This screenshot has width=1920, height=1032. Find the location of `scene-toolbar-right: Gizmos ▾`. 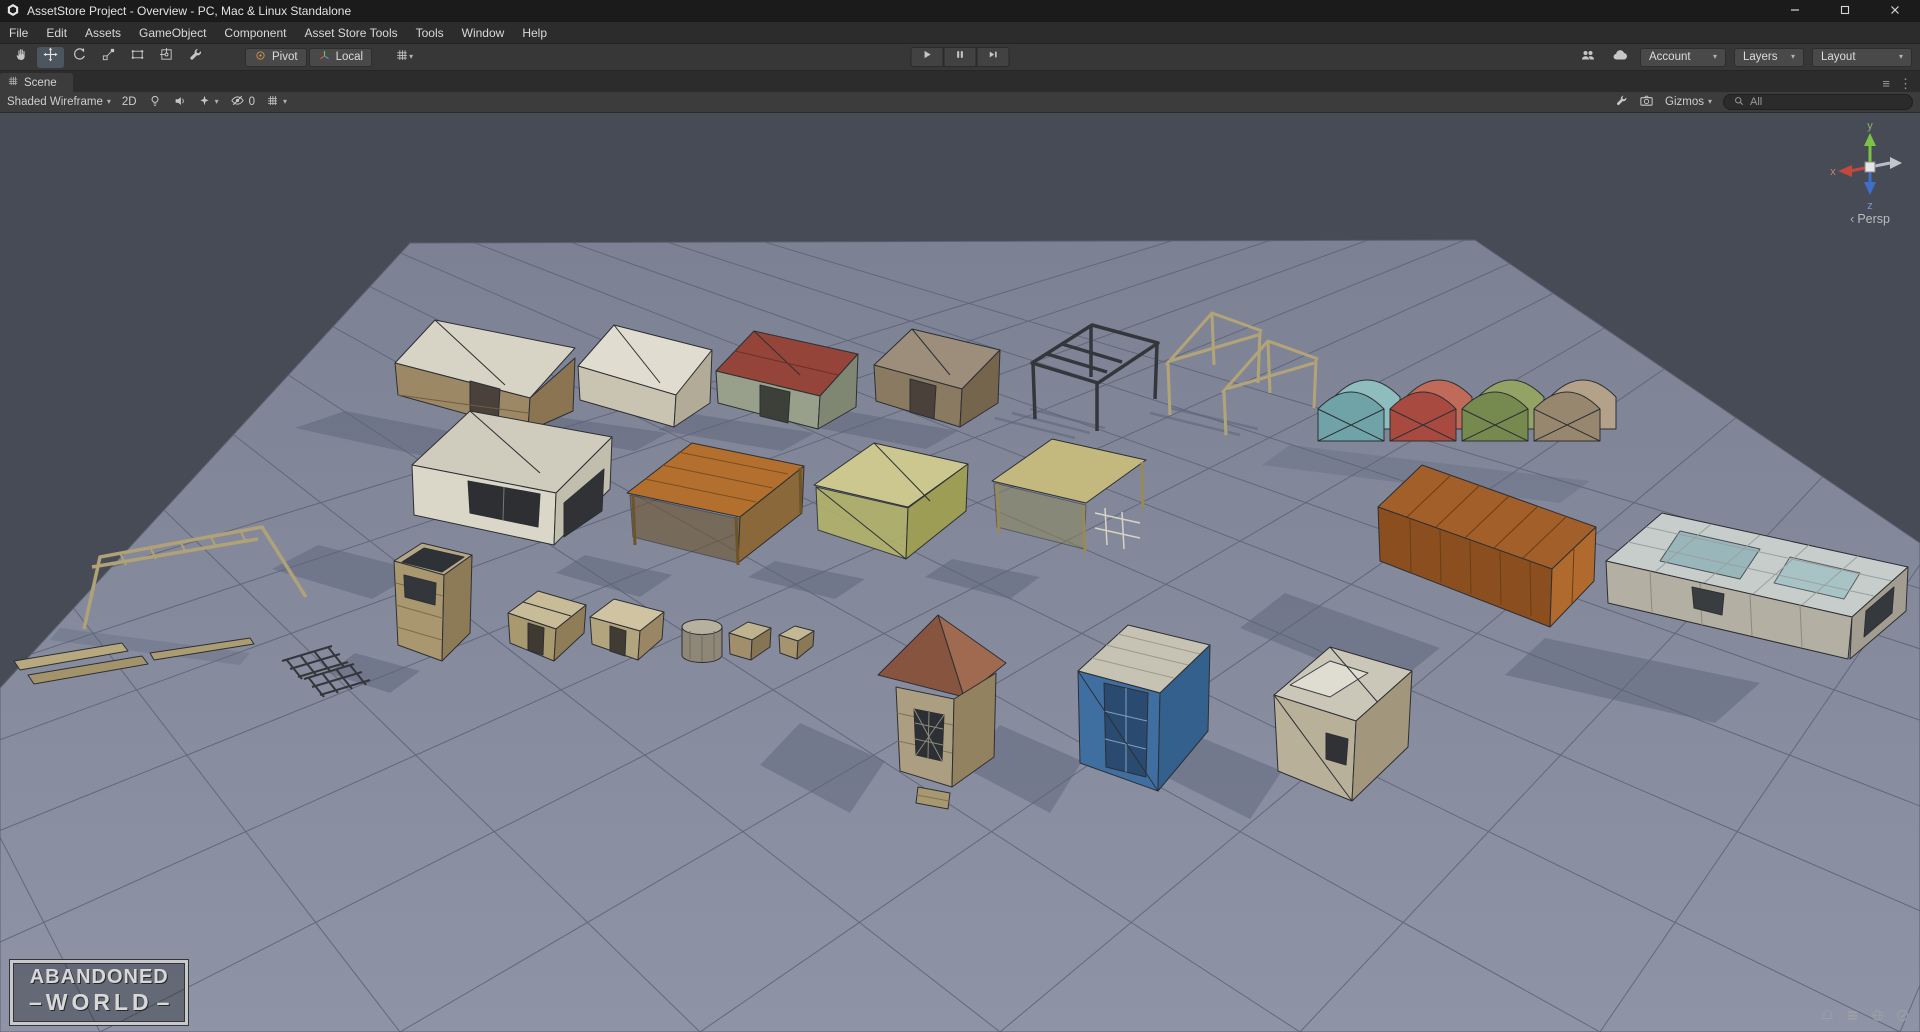

scene-toolbar-right: Gizmos ▾ is located at coordinates (1764, 102).